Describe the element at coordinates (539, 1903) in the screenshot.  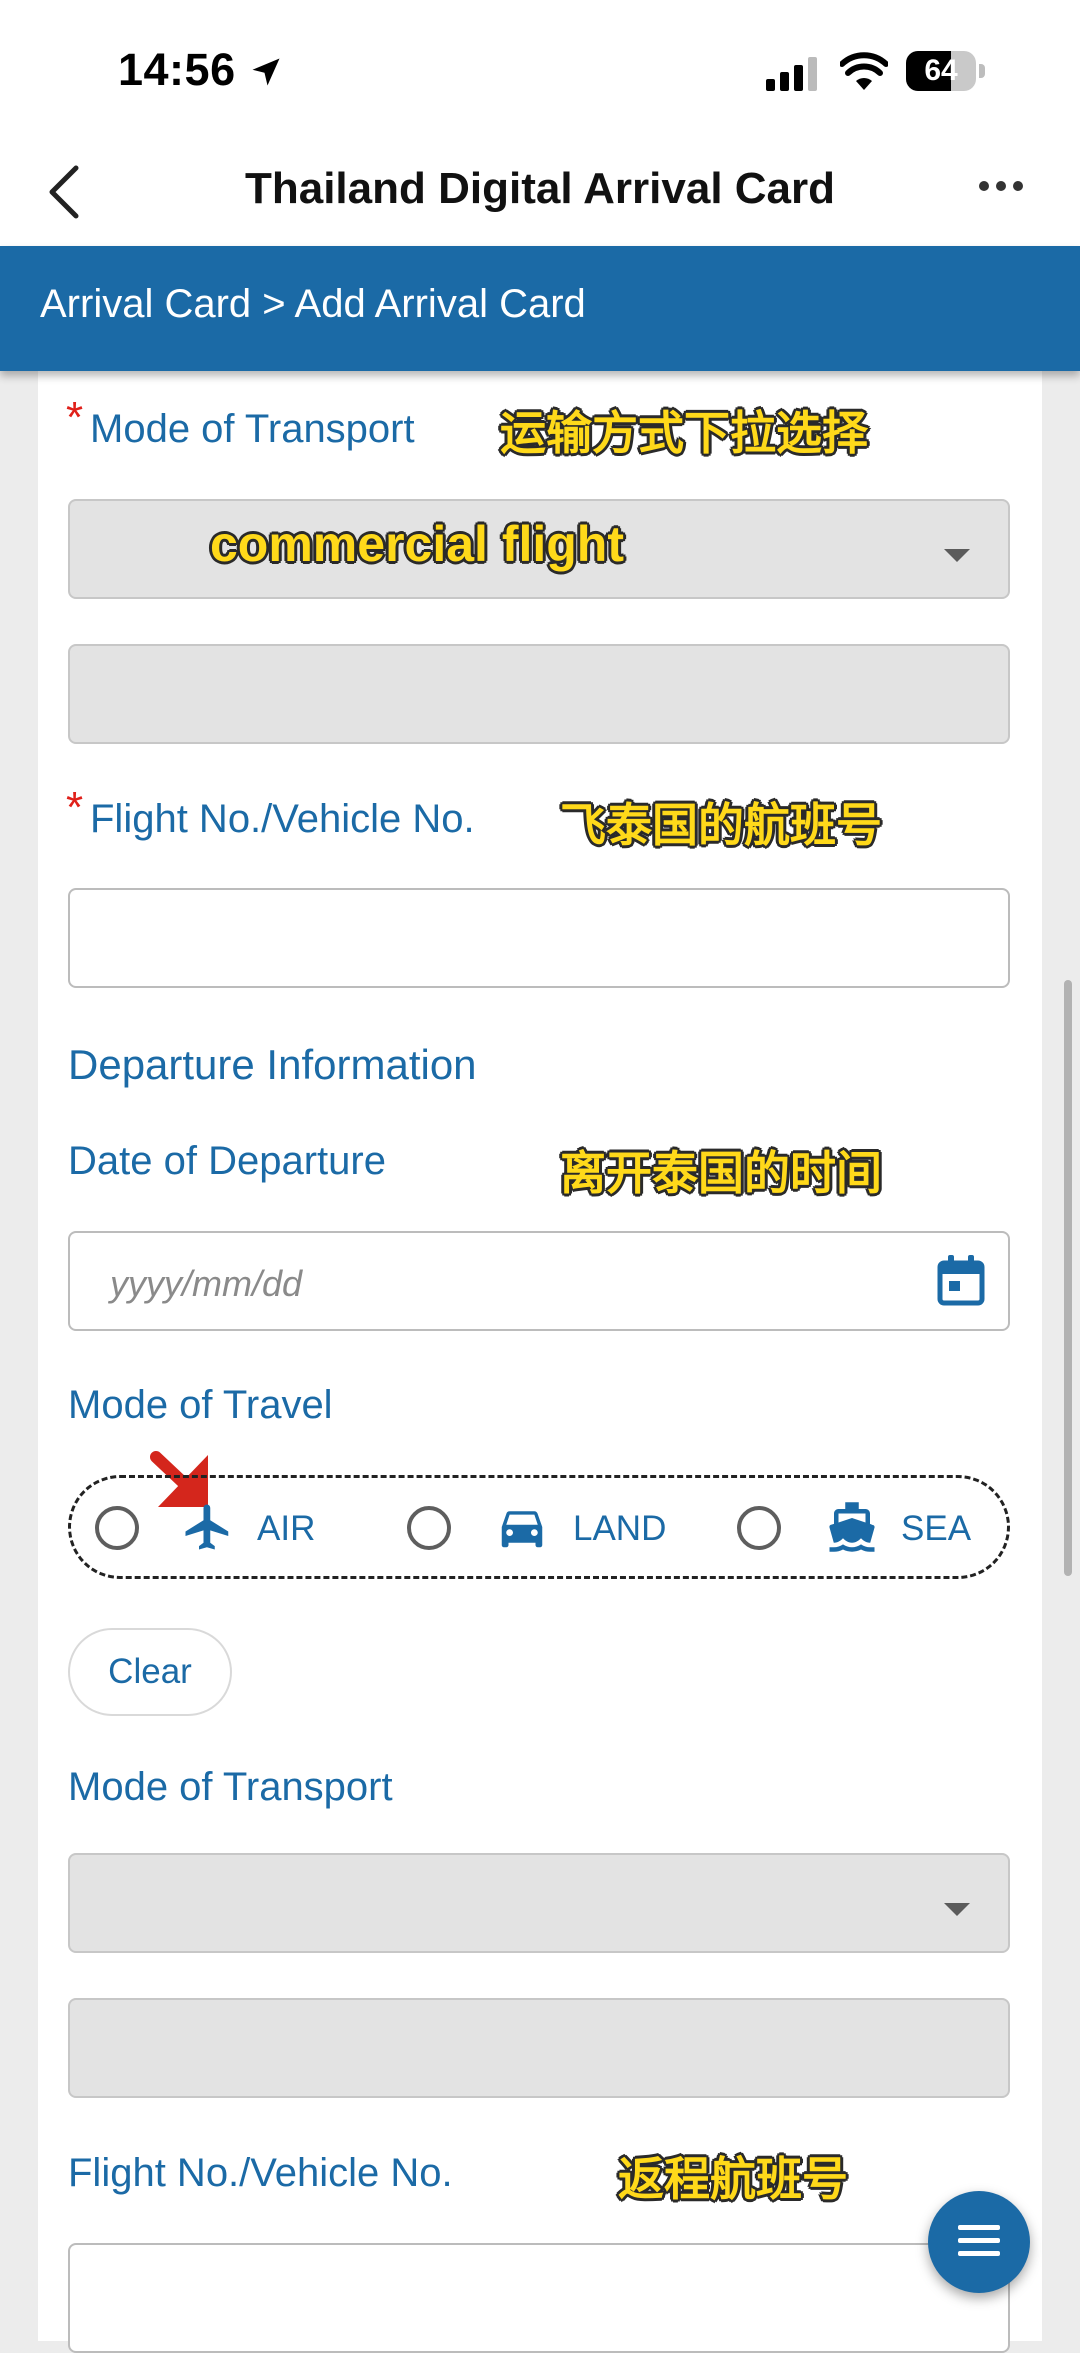
I see `return-mode-of-transport-select` at that location.